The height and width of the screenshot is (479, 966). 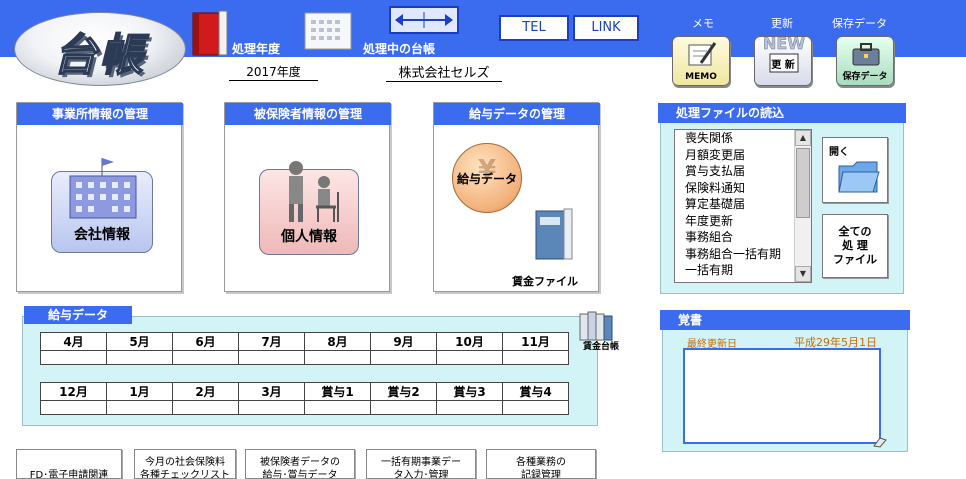 I want to click on open-file-button: 開く, so click(x=855, y=170).